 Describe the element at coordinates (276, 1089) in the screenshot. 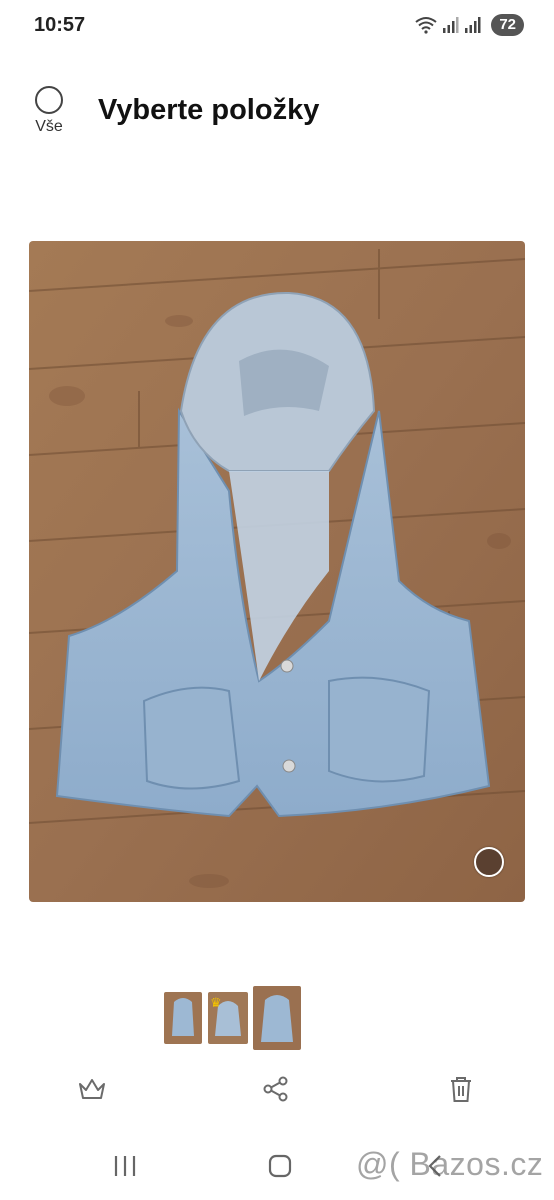

I see `share-icon` at that location.